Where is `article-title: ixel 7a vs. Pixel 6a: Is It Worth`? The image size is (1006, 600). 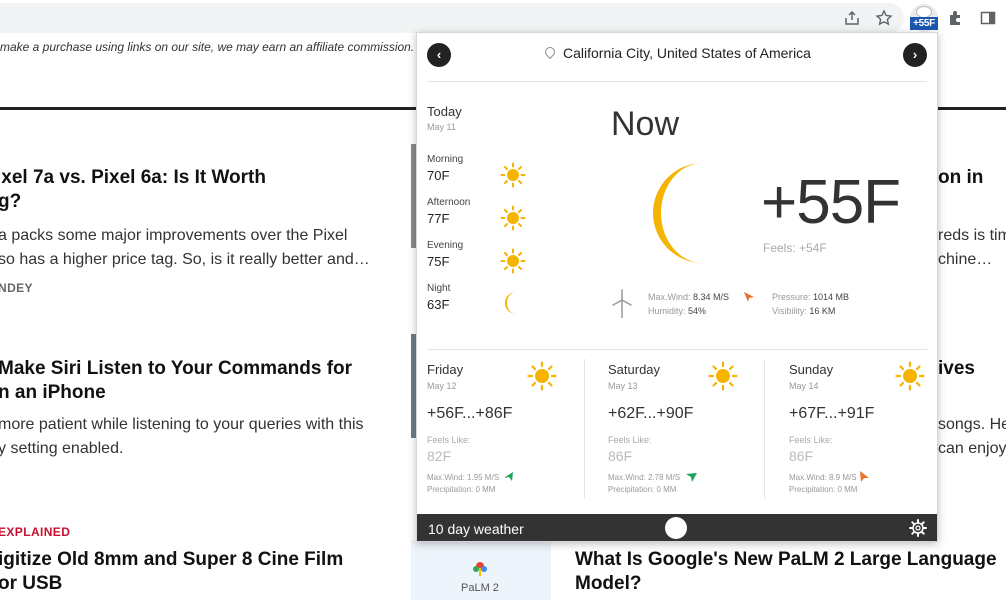 article-title: ixel 7a vs. Pixel 6a: Is It Worth is located at coordinates (133, 178).